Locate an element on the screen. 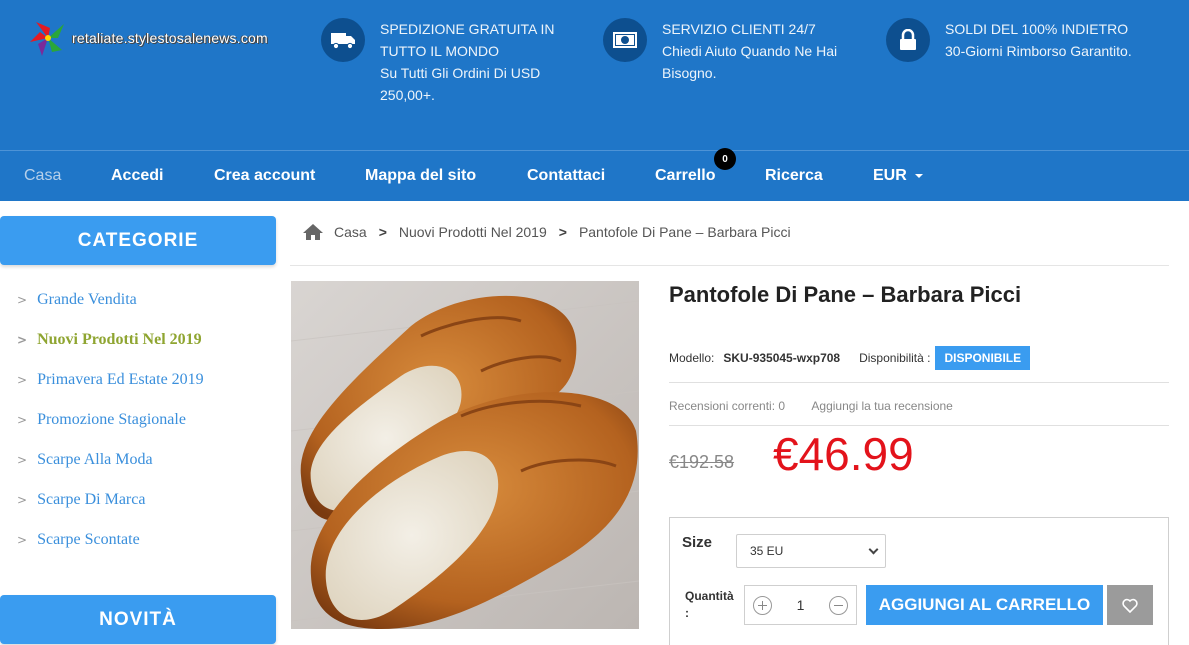 This screenshot has height=645, width=1189. feature-refund-title: SOLDI DEL 100% INDIETRO is located at coordinates (1037, 29).